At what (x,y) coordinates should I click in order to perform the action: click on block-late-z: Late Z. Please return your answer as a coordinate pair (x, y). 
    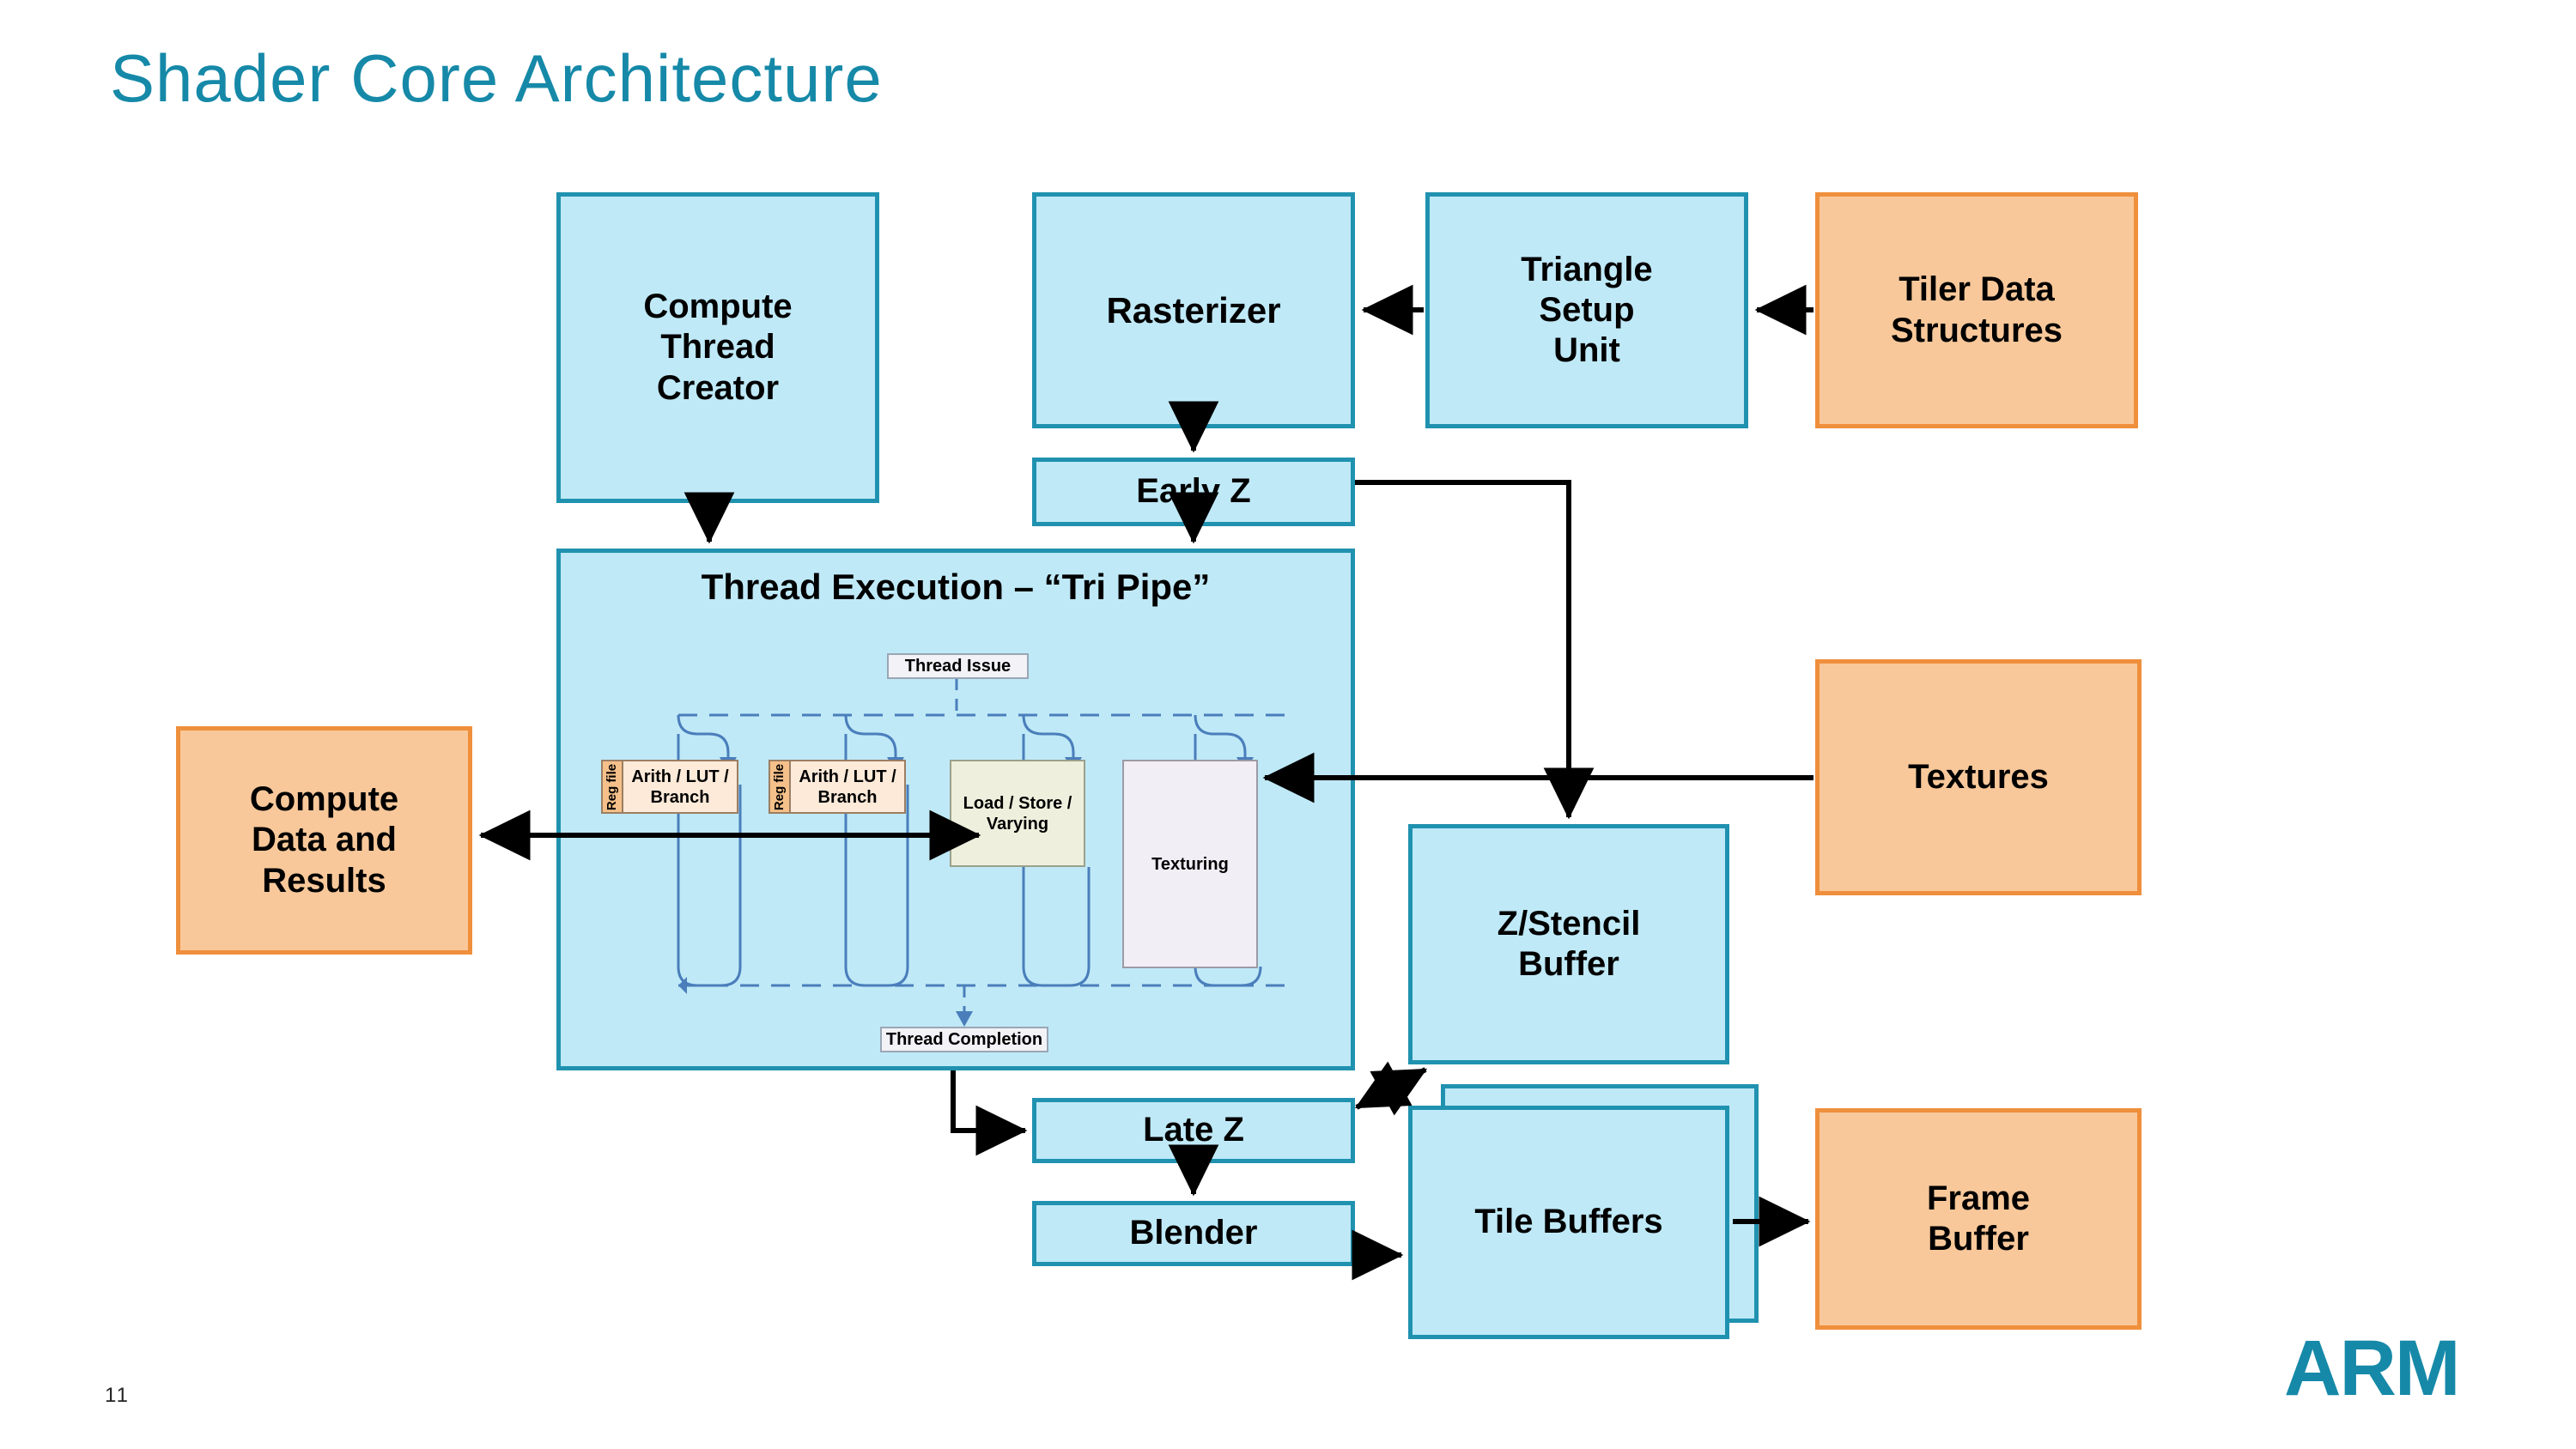
    Looking at the image, I should click on (1193, 1130).